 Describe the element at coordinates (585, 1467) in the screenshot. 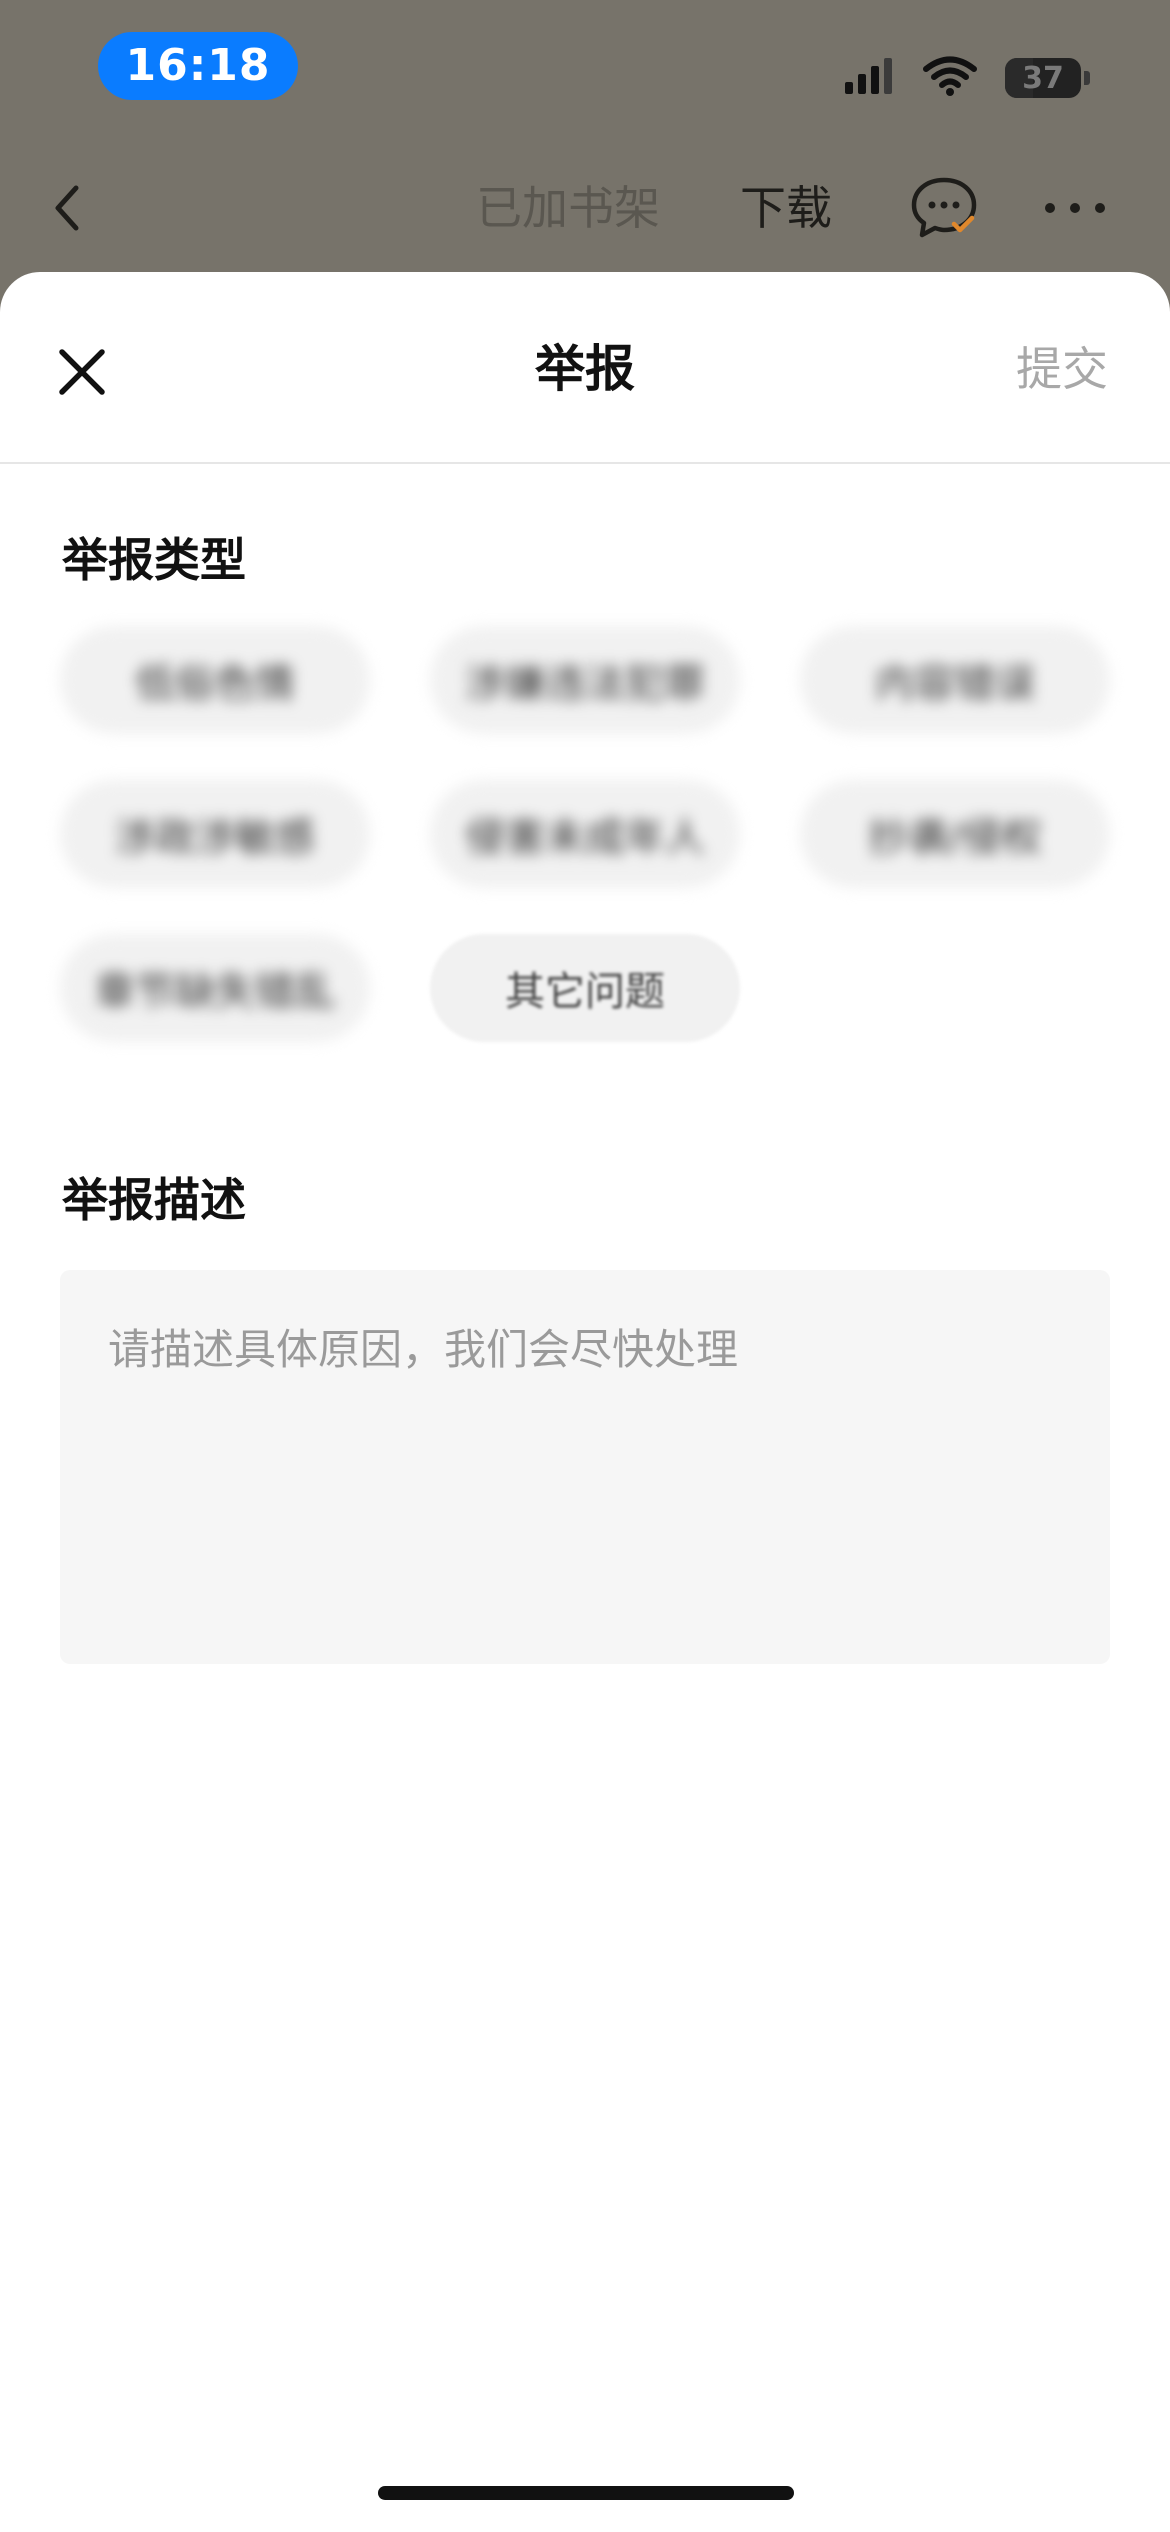

I see `report-desc-input` at that location.